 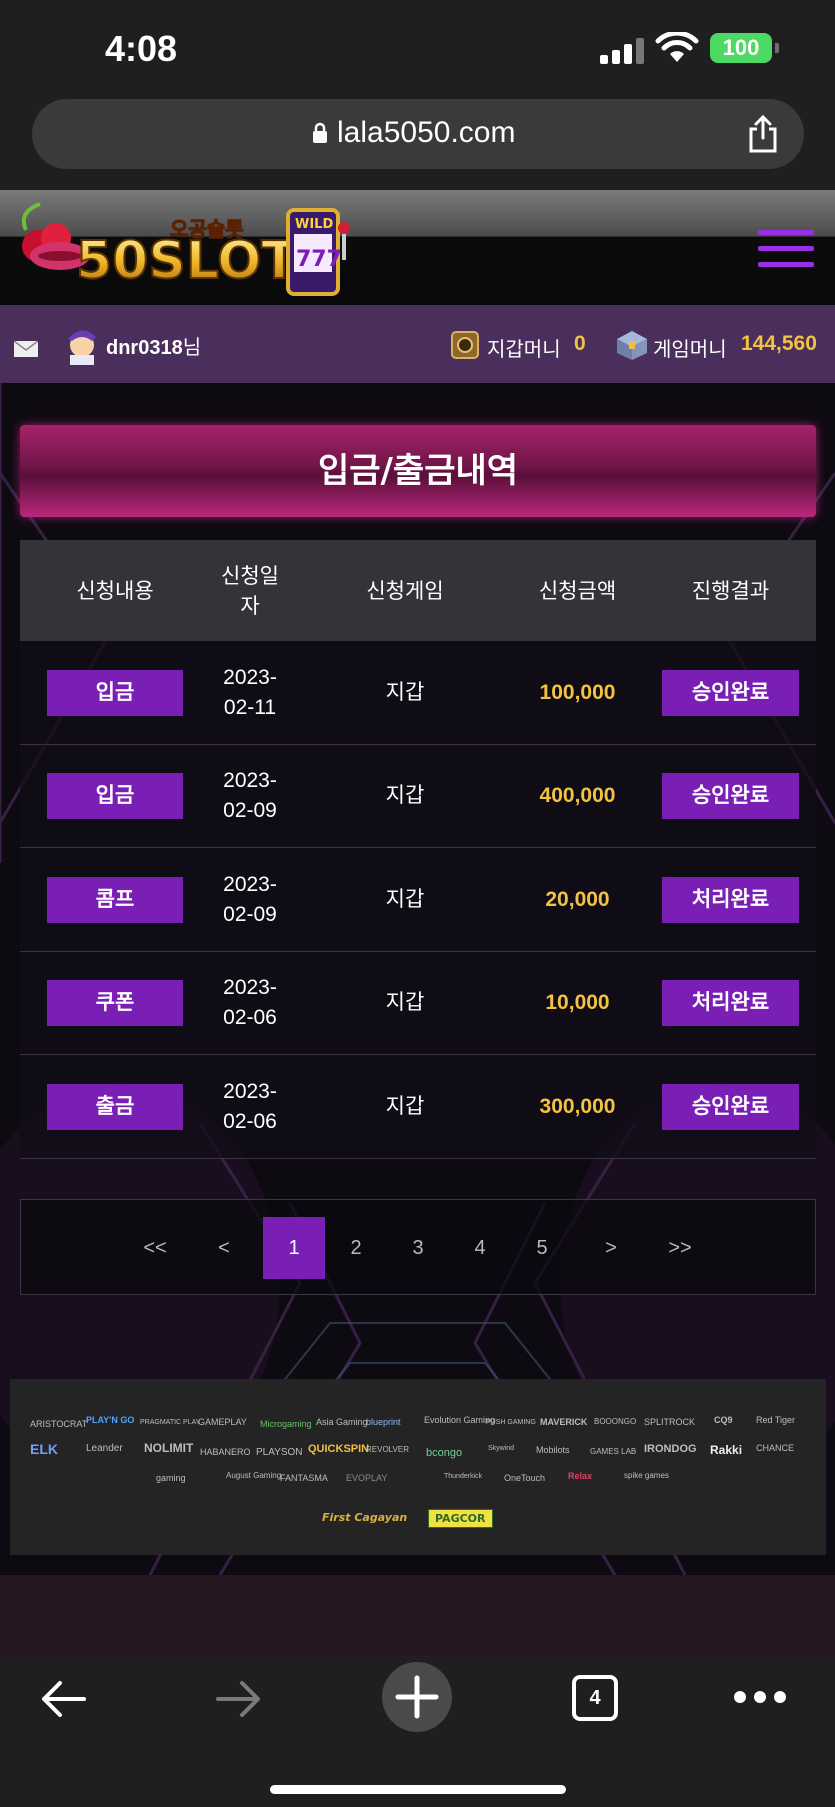 What do you see at coordinates (115, 796) in the screenshot?
I see `type-badge: 입금` at bounding box center [115, 796].